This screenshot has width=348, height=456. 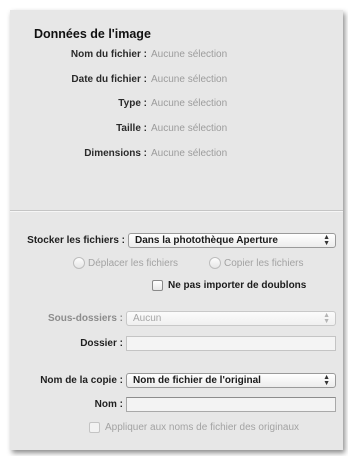 I want to click on file-name-value: Aucune sélection, so click(x=189, y=54).